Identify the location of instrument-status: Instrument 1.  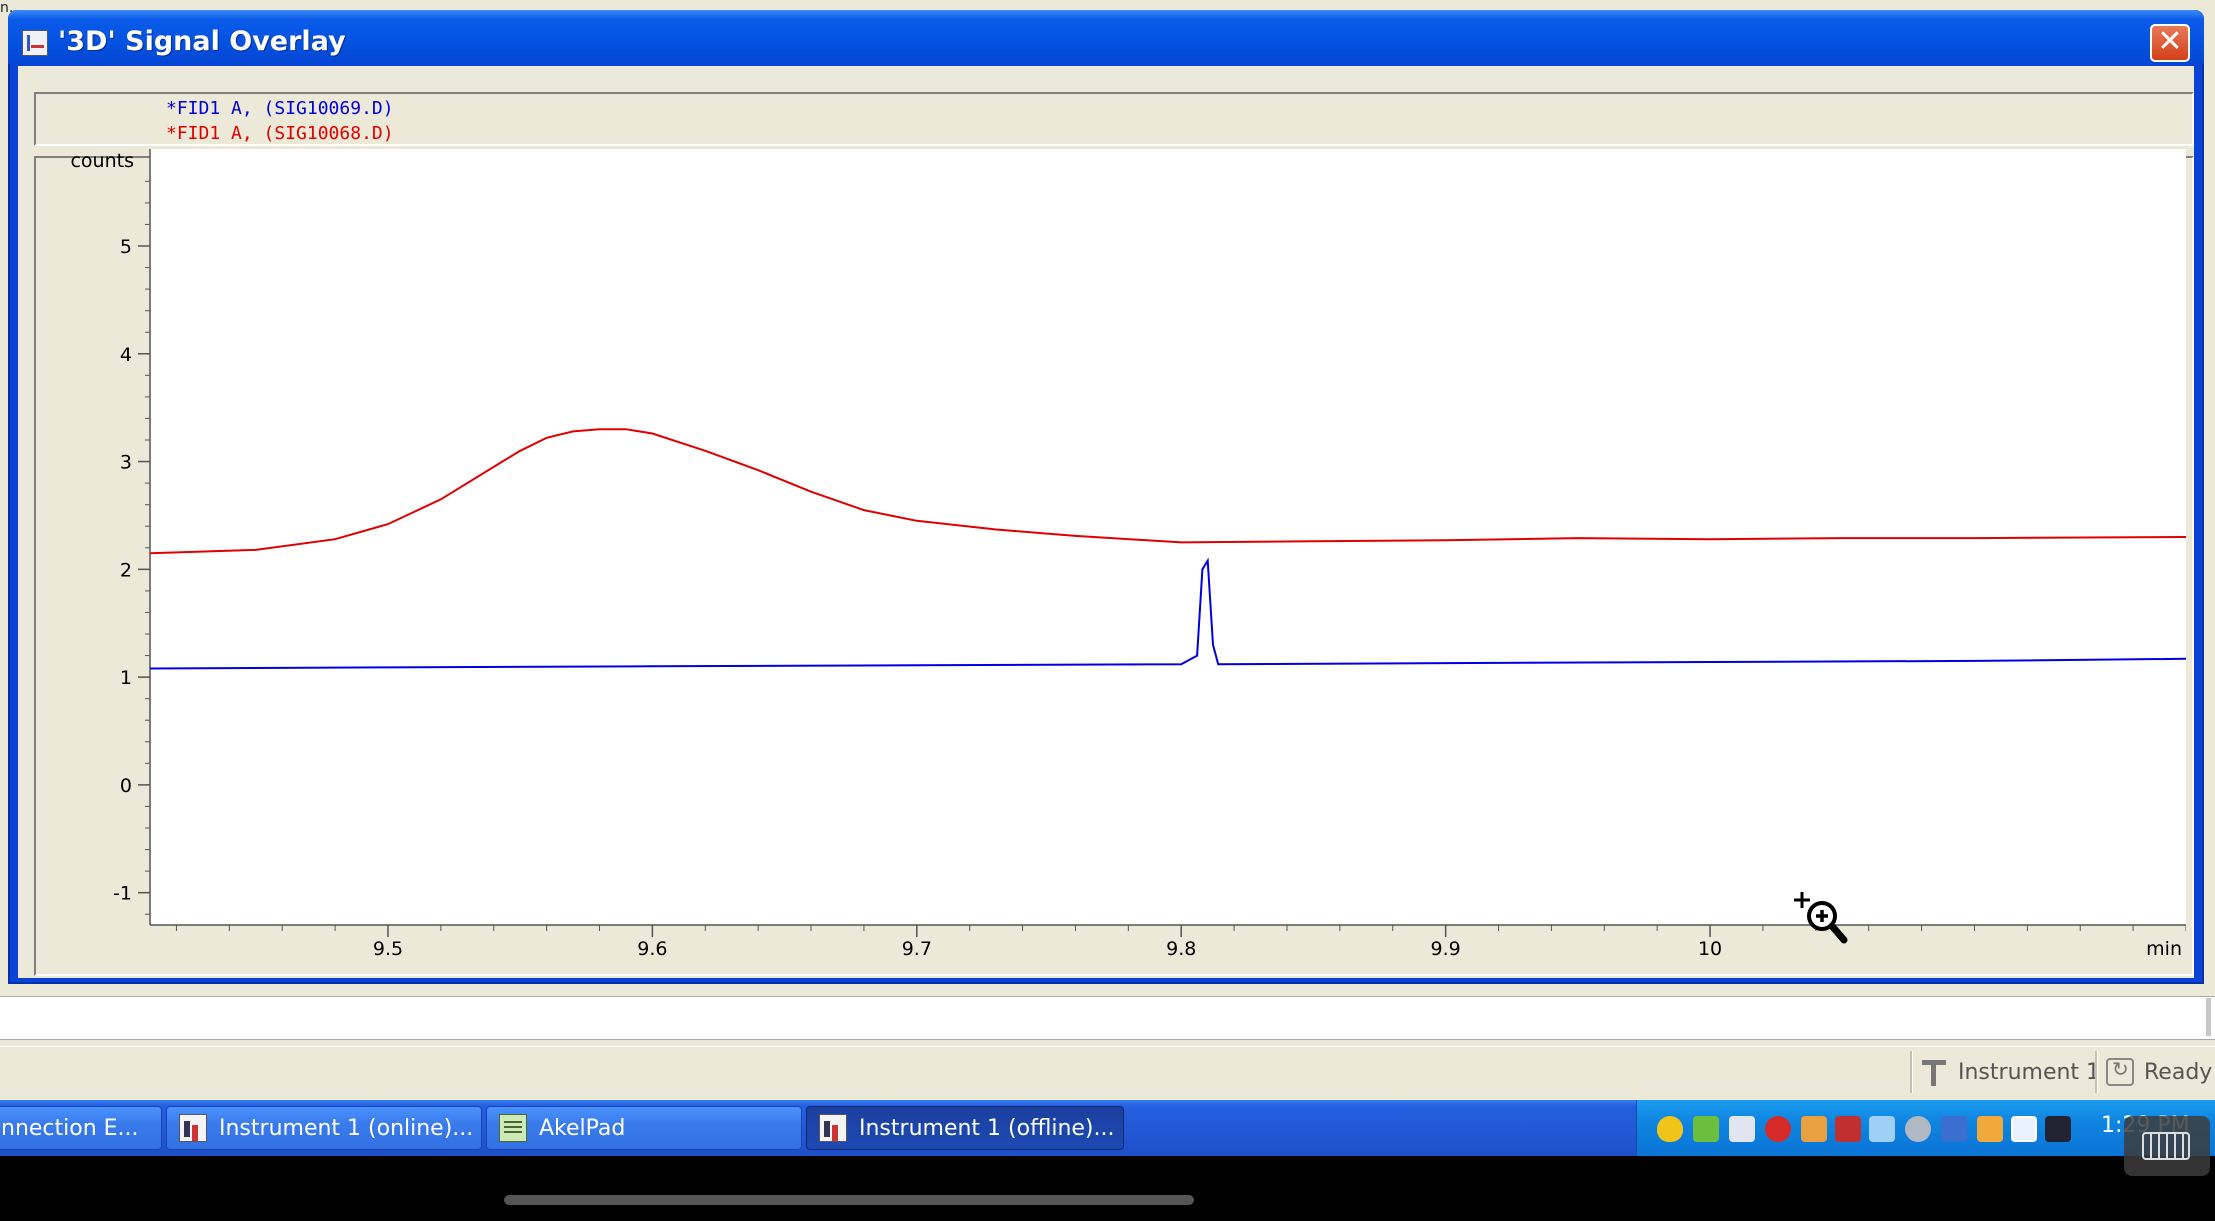
(2010, 1072).